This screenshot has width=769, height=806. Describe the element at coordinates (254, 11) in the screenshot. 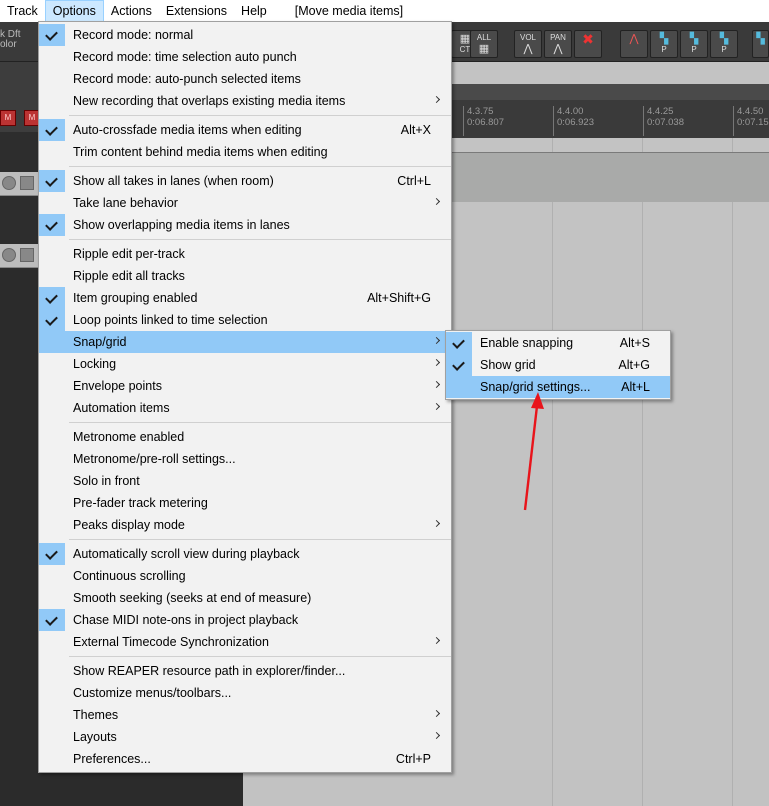

I see `menu-help: Help` at that location.